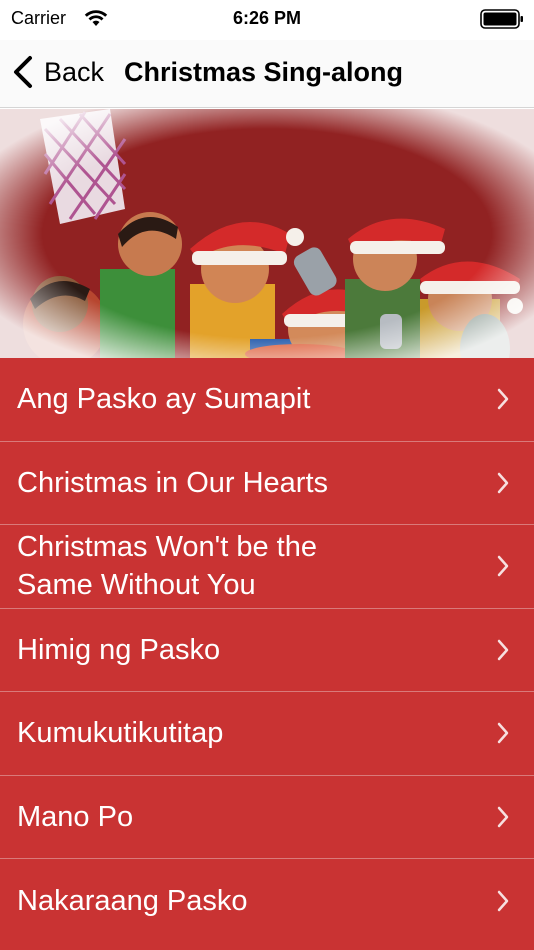  I want to click on battery-icon, so click(501, 19).